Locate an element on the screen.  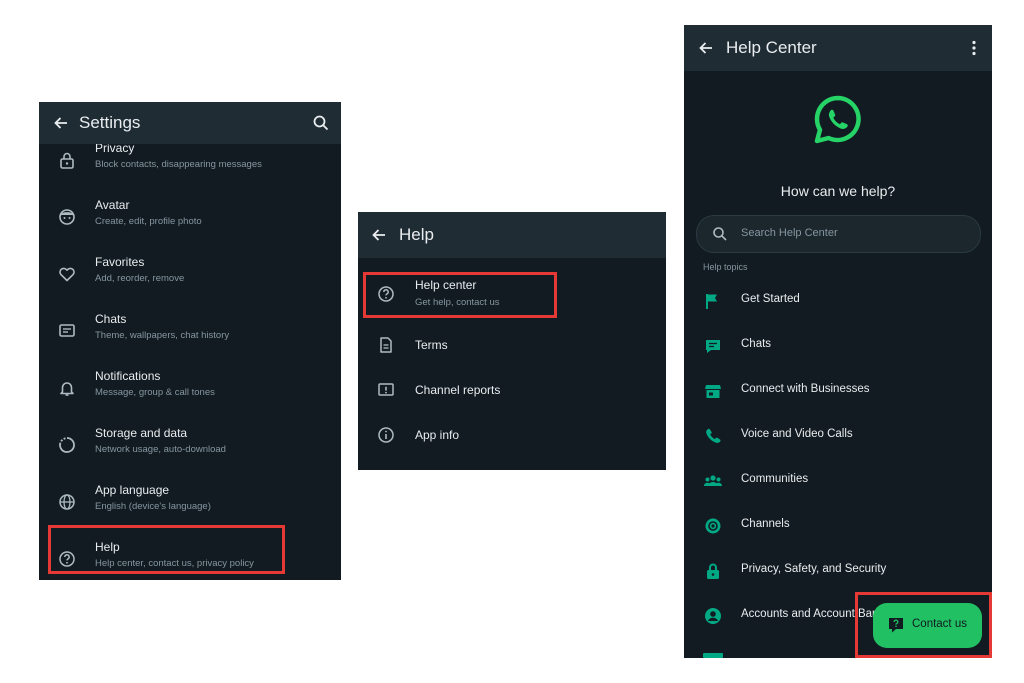
settings-item-title: App language is located at coordinates (132, 490).